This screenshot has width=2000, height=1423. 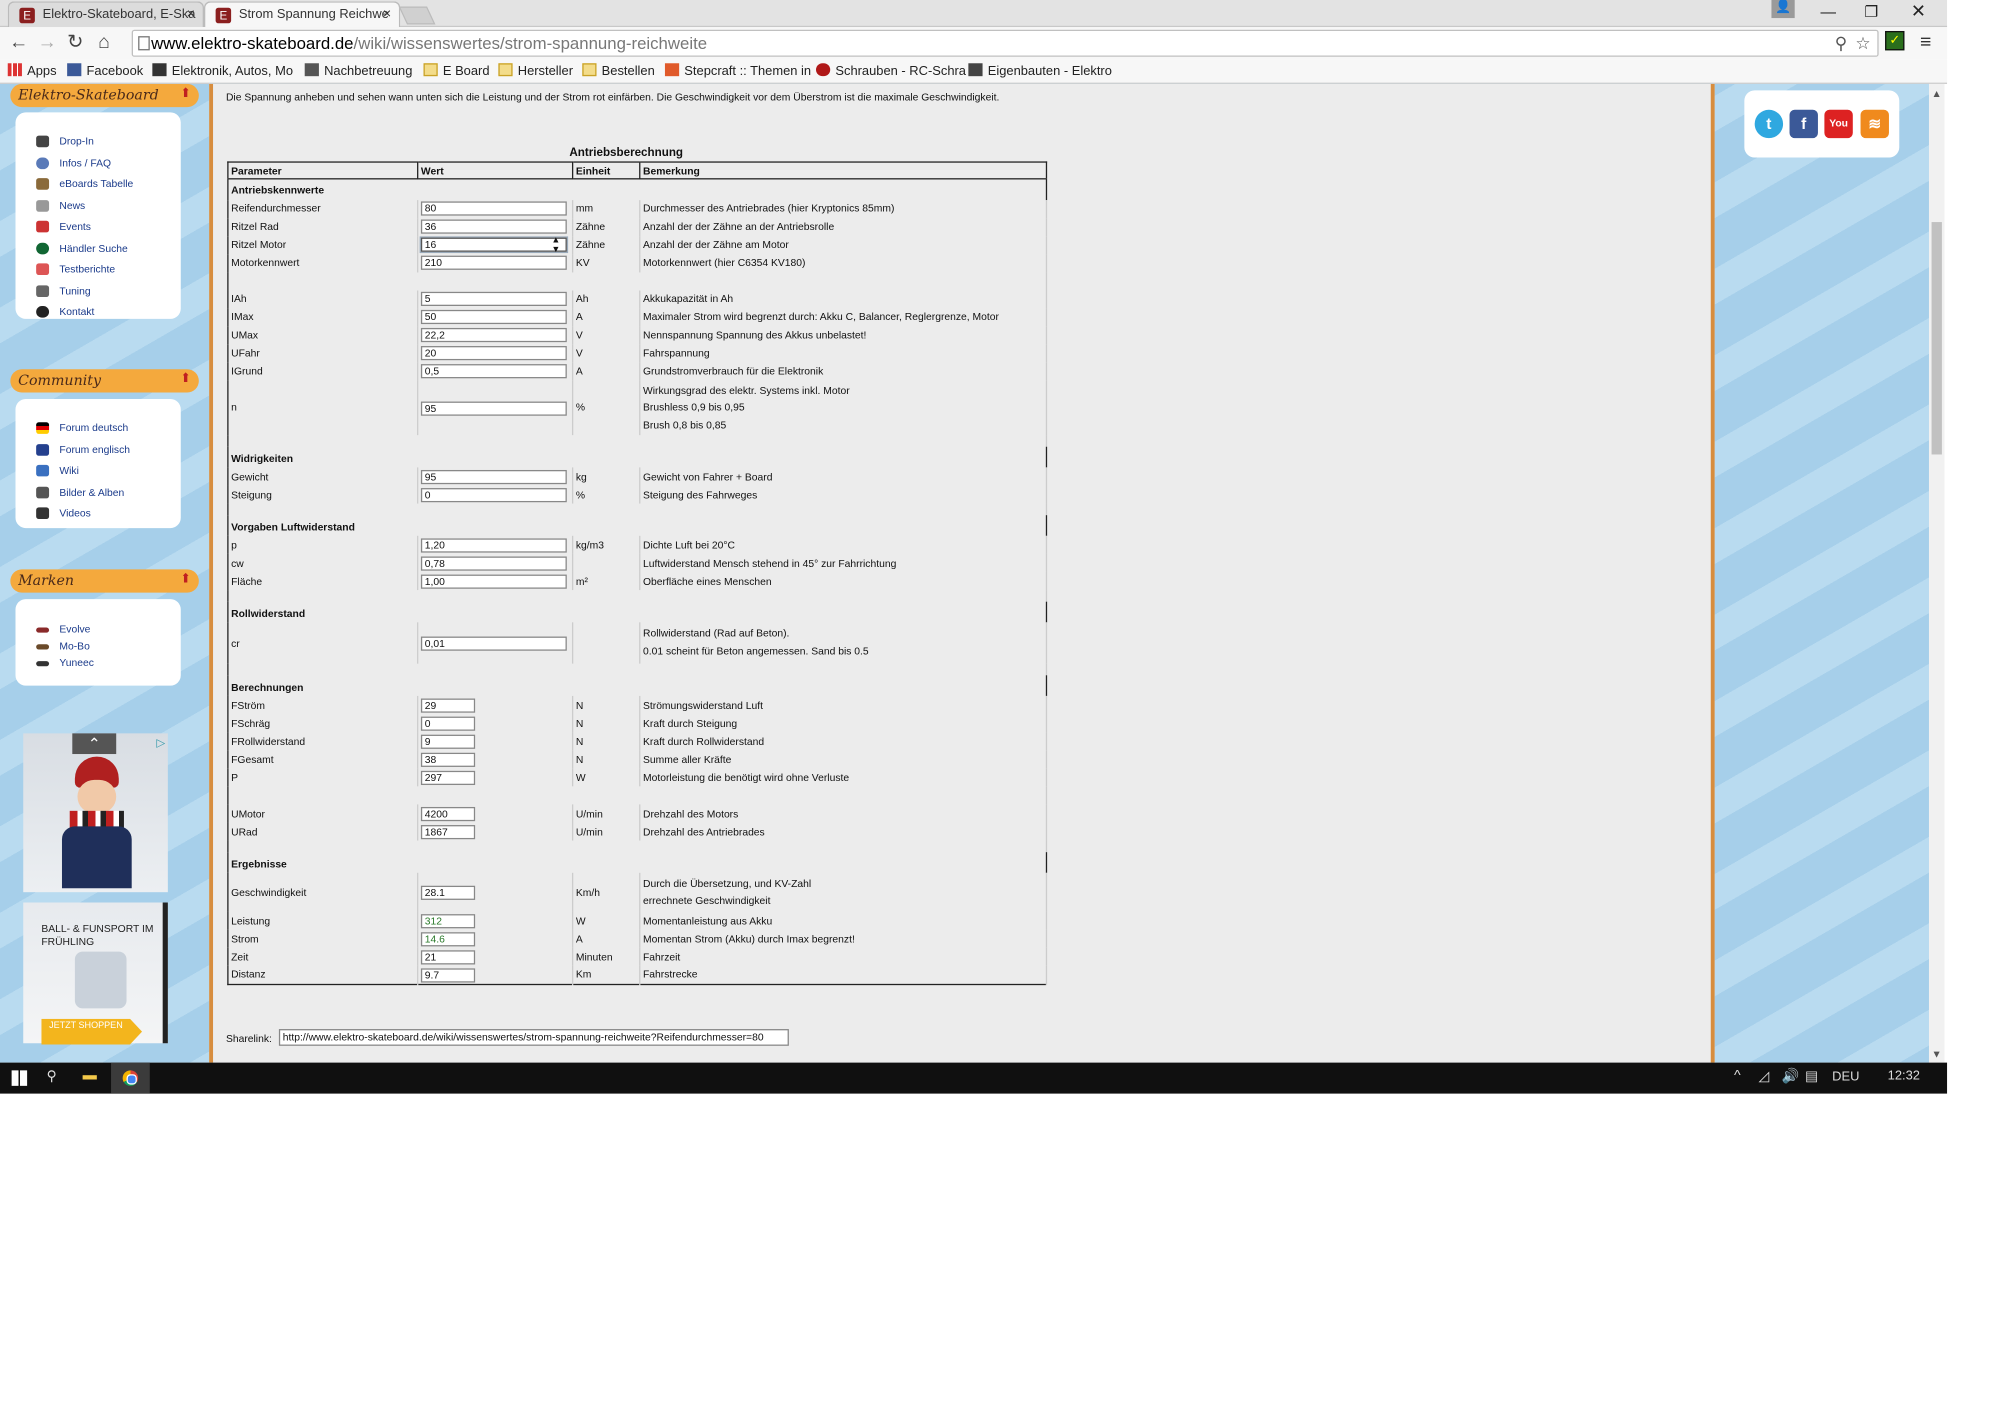 What do you see at coordinates (160, 743) in the screenshot?
I see `ad-choices-icon: ▷` at bounding box center [160, 743].